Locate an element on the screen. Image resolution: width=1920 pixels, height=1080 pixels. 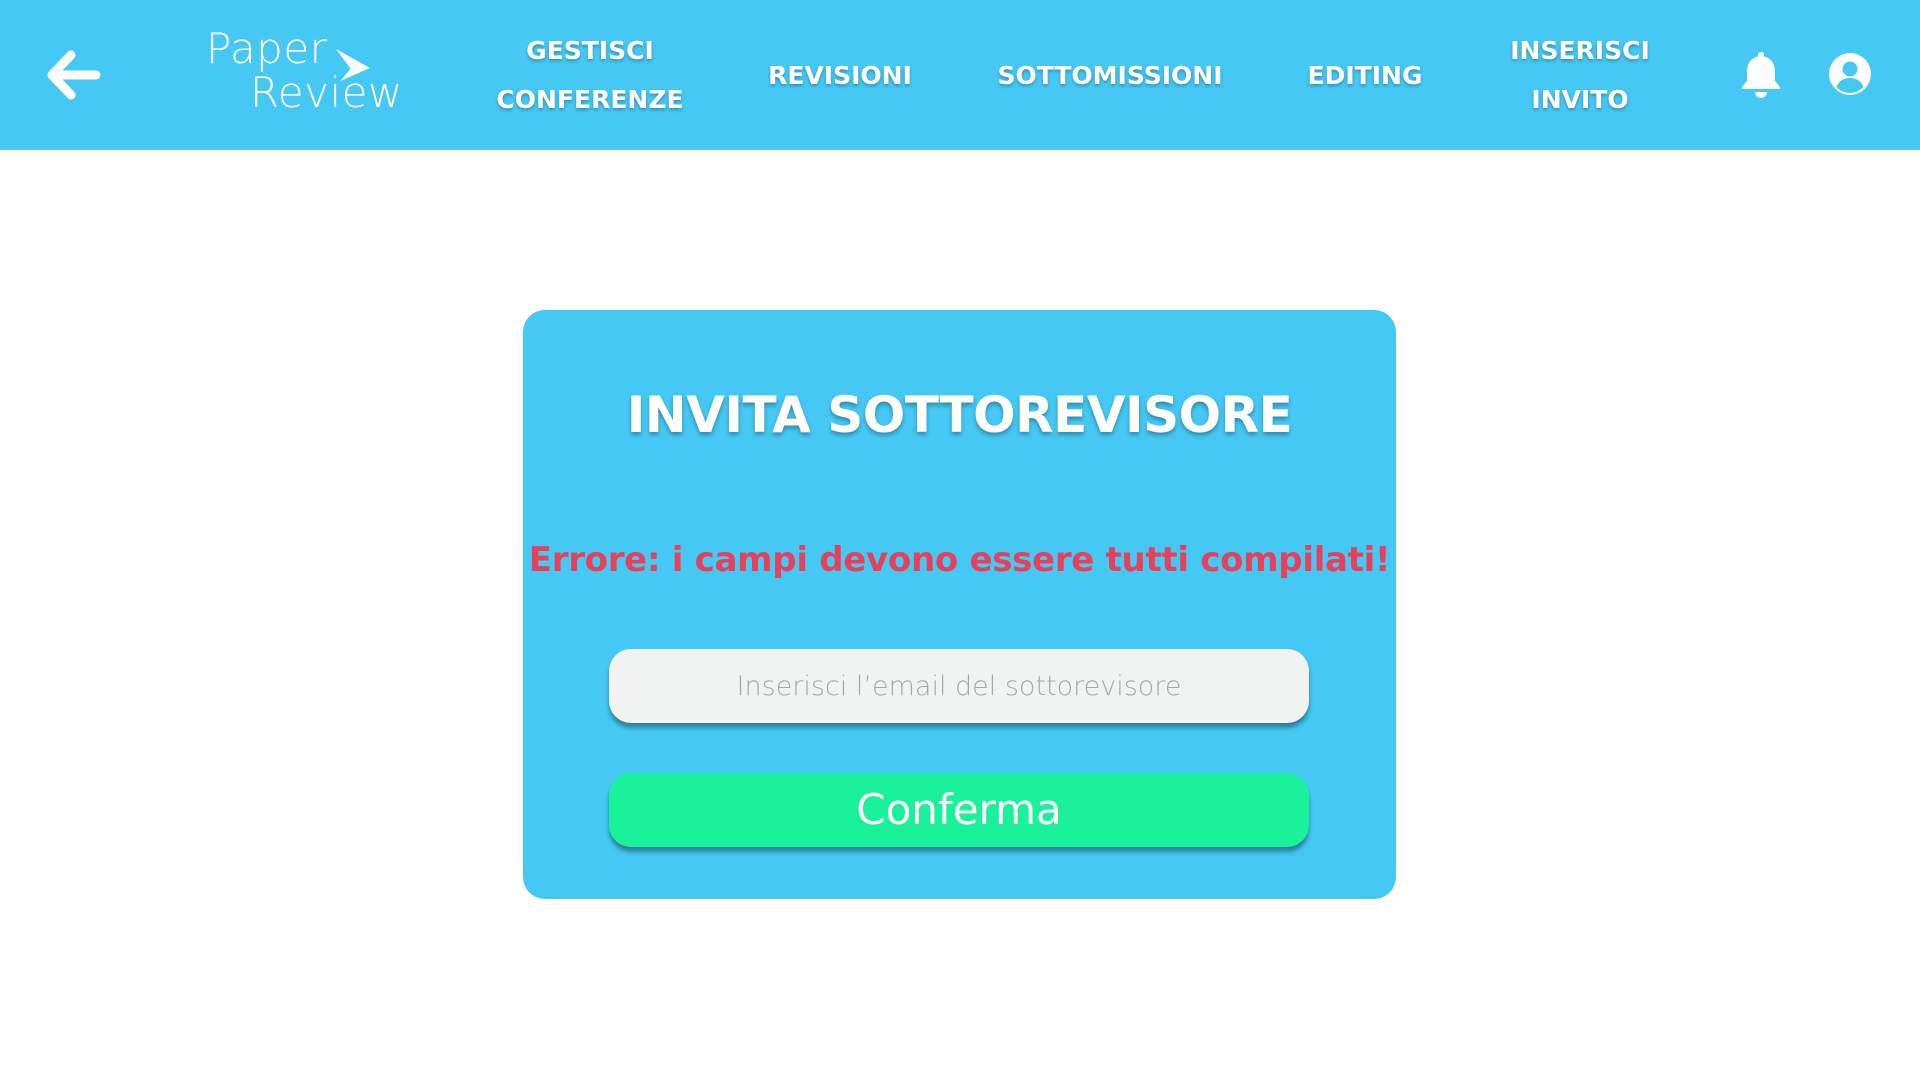
logo-text-paper: Paper is located at coordinates (267, 48).